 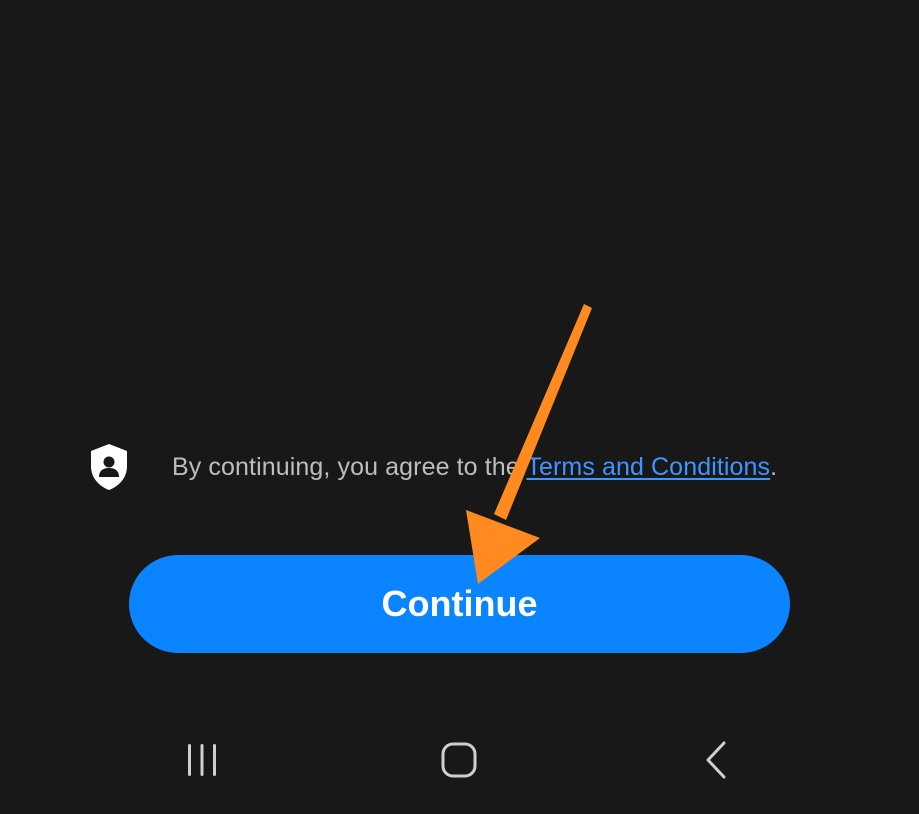 I want to click on terms-suffix: ., so click(x=774, y=466).